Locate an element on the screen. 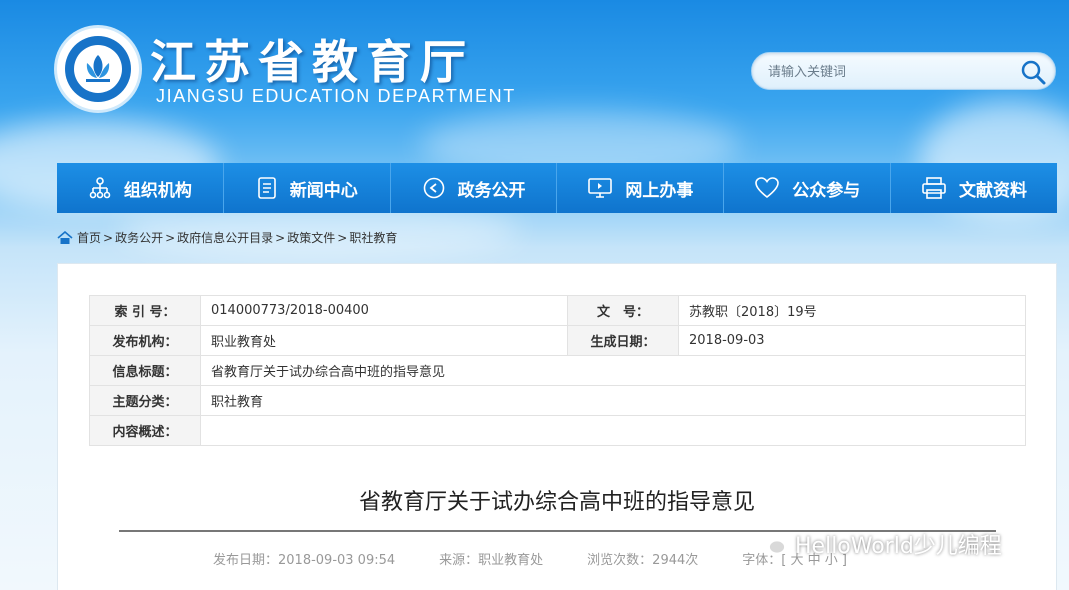 The width and height of the screenshot is (1069, 590). nav-label: 组织机构 is located at coordinates (157, 190).